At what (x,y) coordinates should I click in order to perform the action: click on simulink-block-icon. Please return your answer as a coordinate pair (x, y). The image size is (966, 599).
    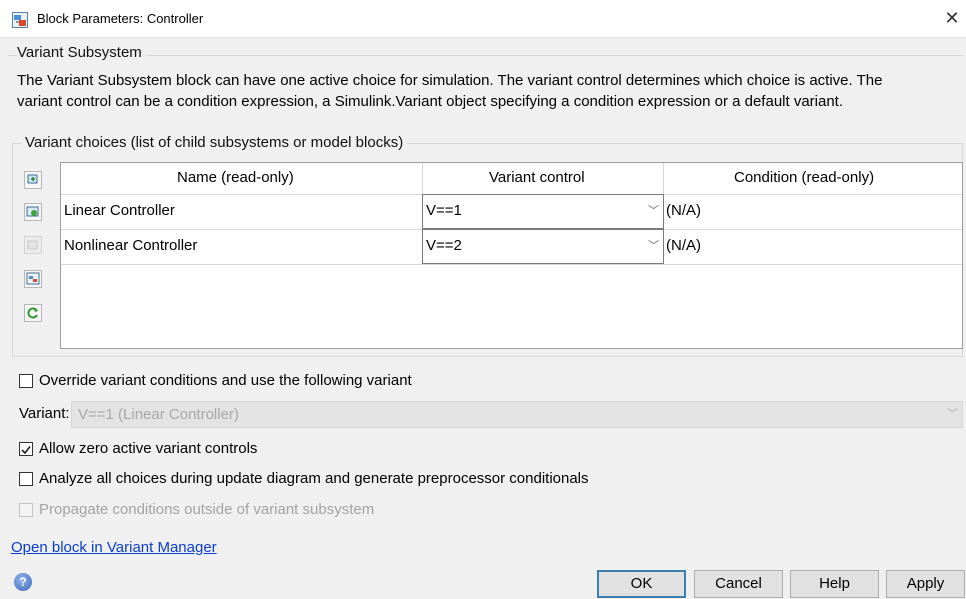
    Looking at the image, I should click on (20, 20).